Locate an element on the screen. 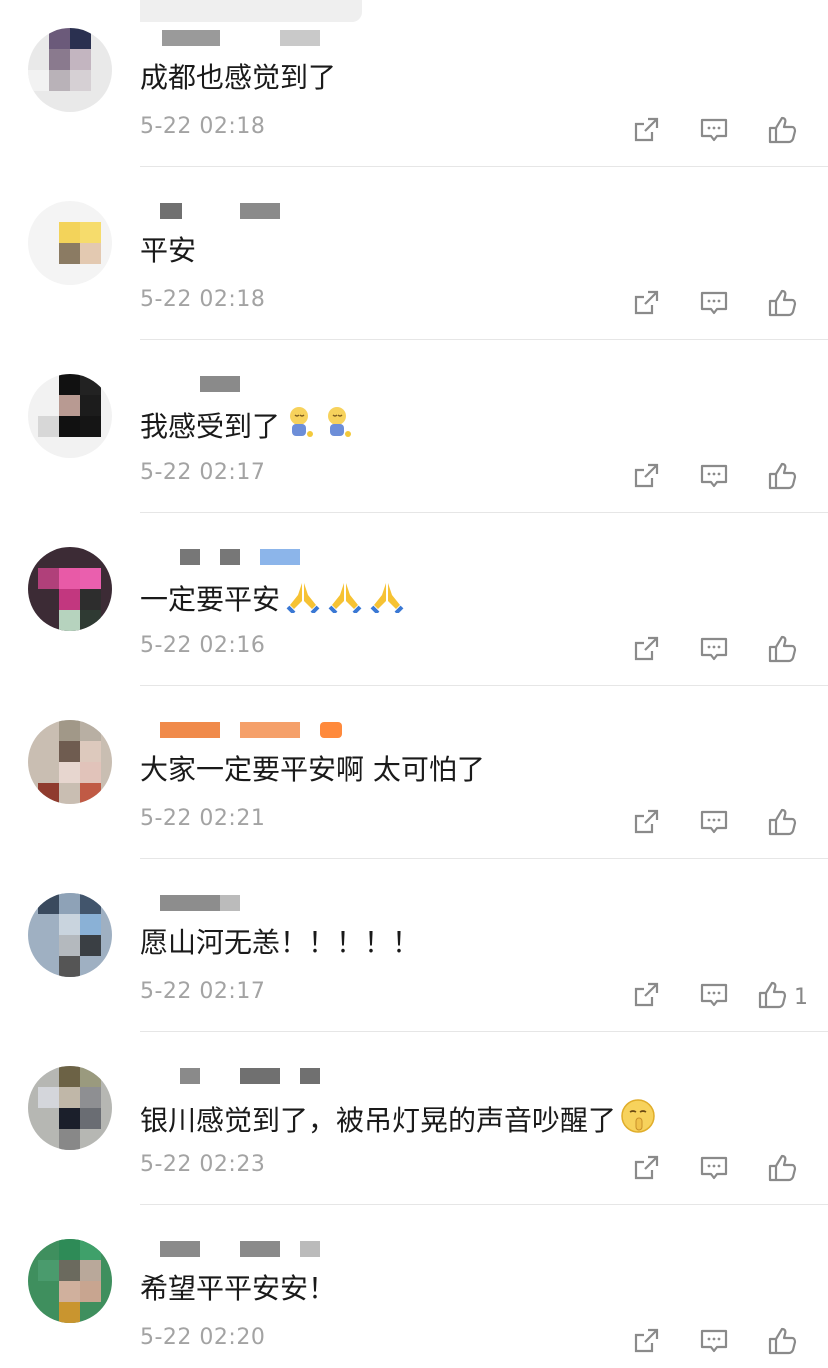  like-button: 1 is located at coordinates (783, 997).